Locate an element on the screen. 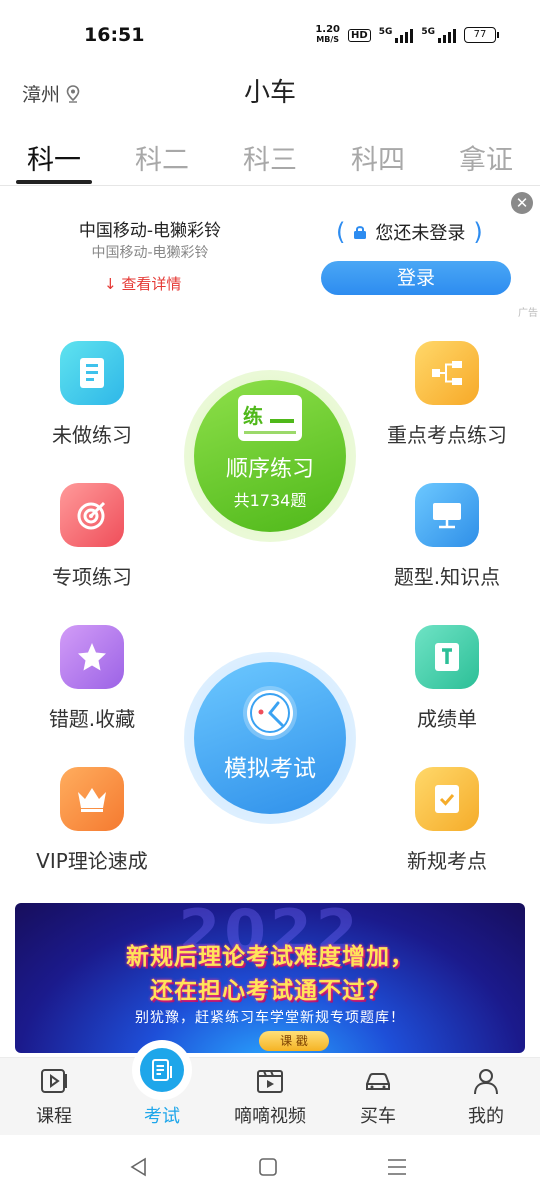  nav-item-buy-car: 买车 is located at coordinates (378, 1097).